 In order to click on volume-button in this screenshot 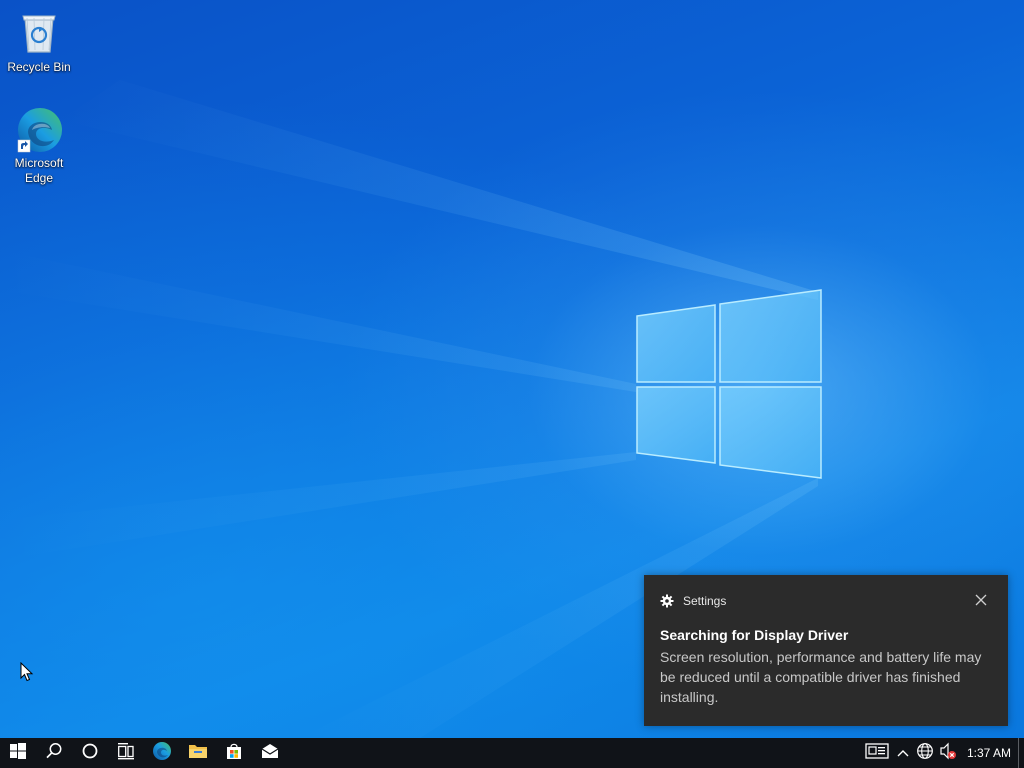, I will do `click(948, 753)`.